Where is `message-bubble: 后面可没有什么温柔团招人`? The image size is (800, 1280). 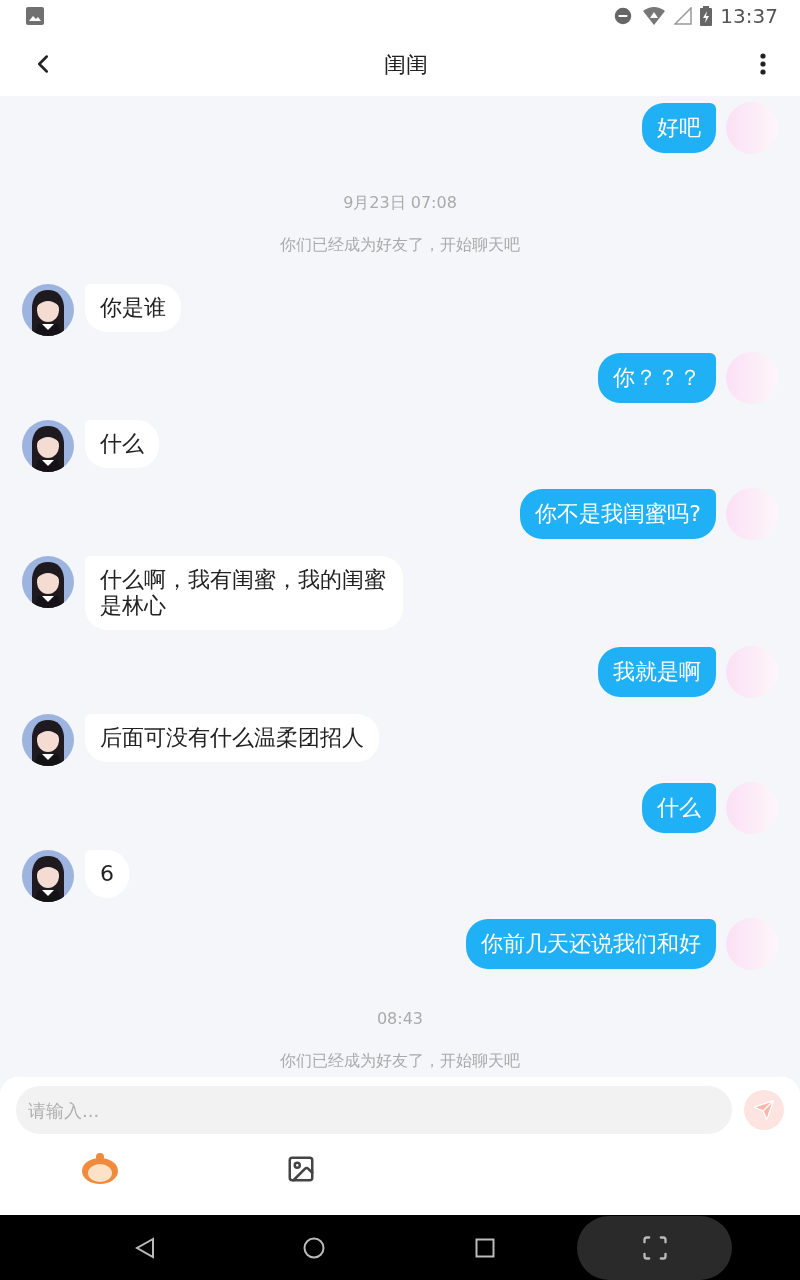
message-bubble: 后面可没有什么温柔团招人 is located at coordinates (232, 738).